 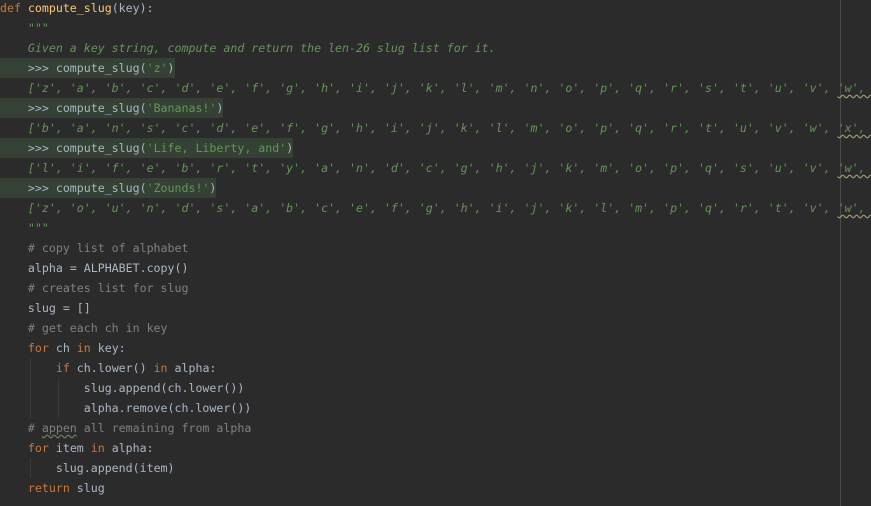 What do you see at coordinates (181, 108) in the screenshot?
I see `code-token: 'Bananas!'` at bounding box center [181, 108].